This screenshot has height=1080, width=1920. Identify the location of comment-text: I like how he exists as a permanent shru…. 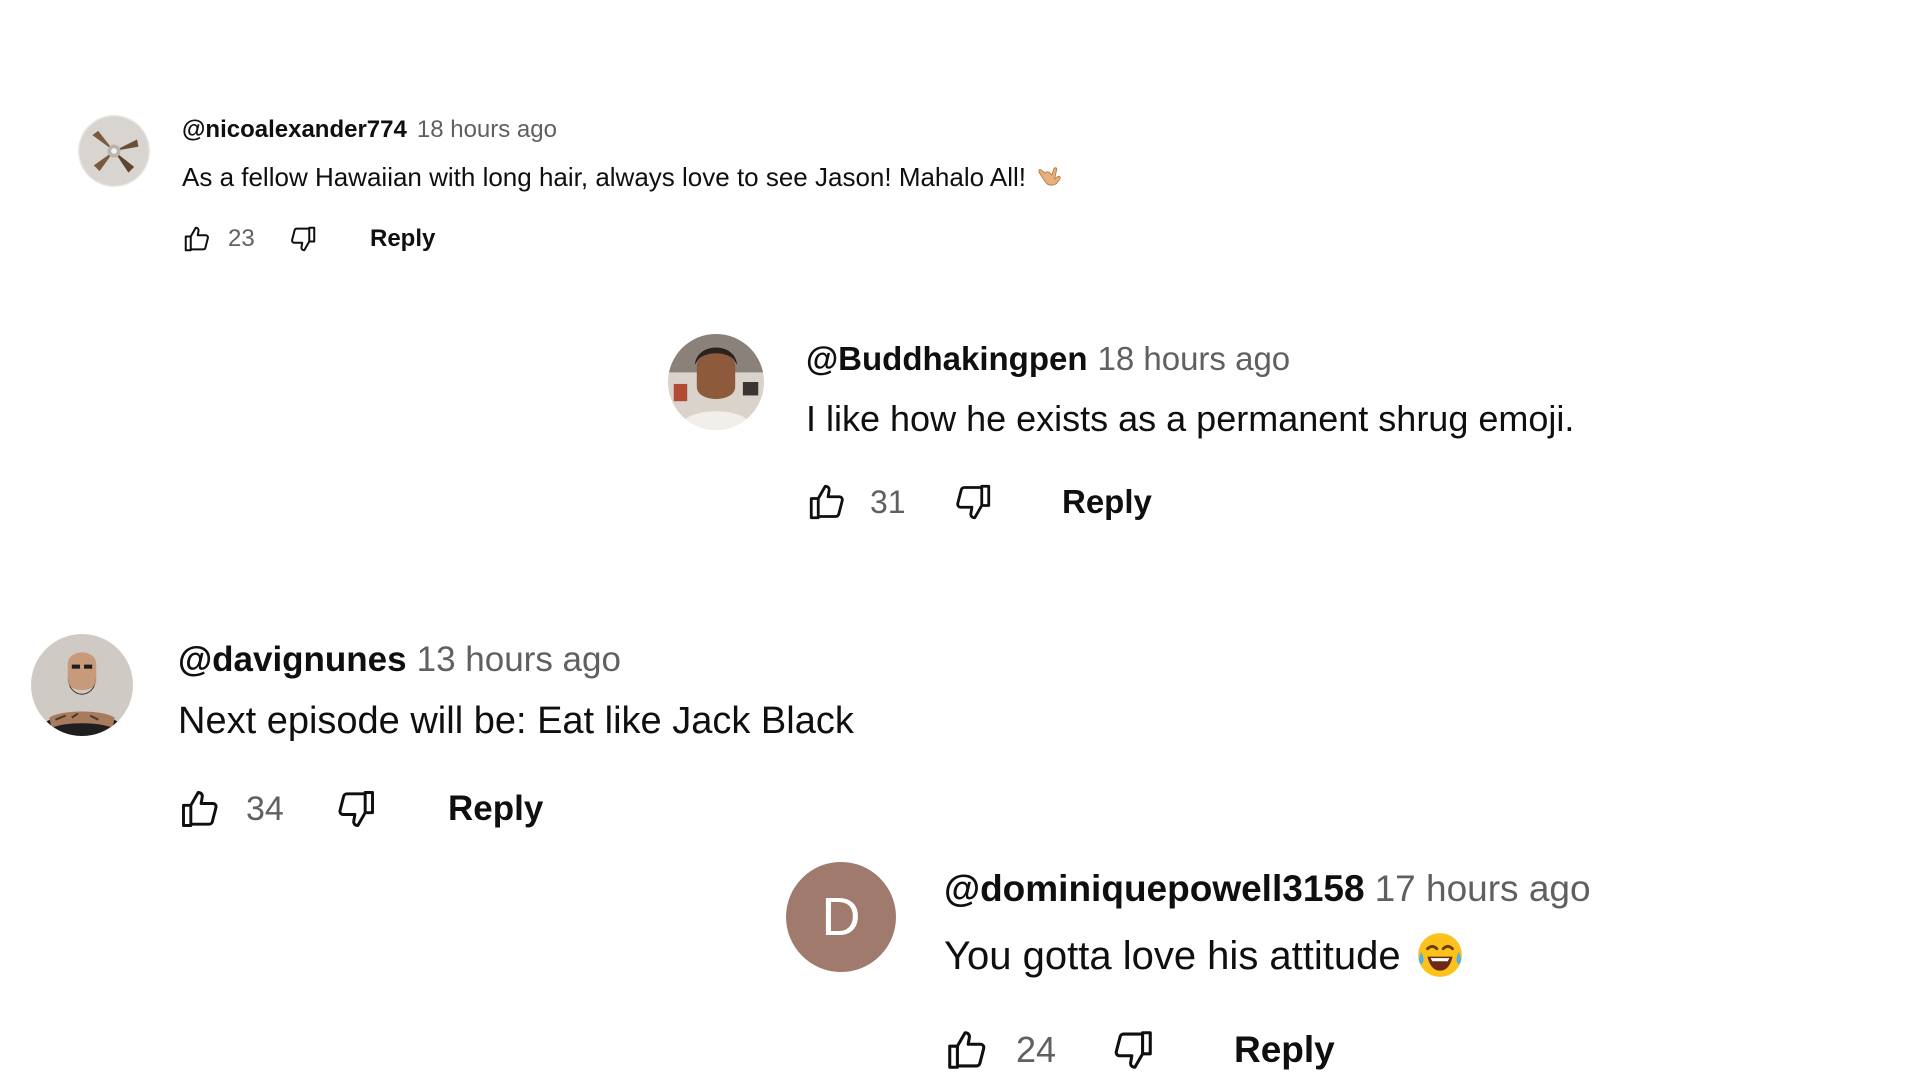
(1190, 419).